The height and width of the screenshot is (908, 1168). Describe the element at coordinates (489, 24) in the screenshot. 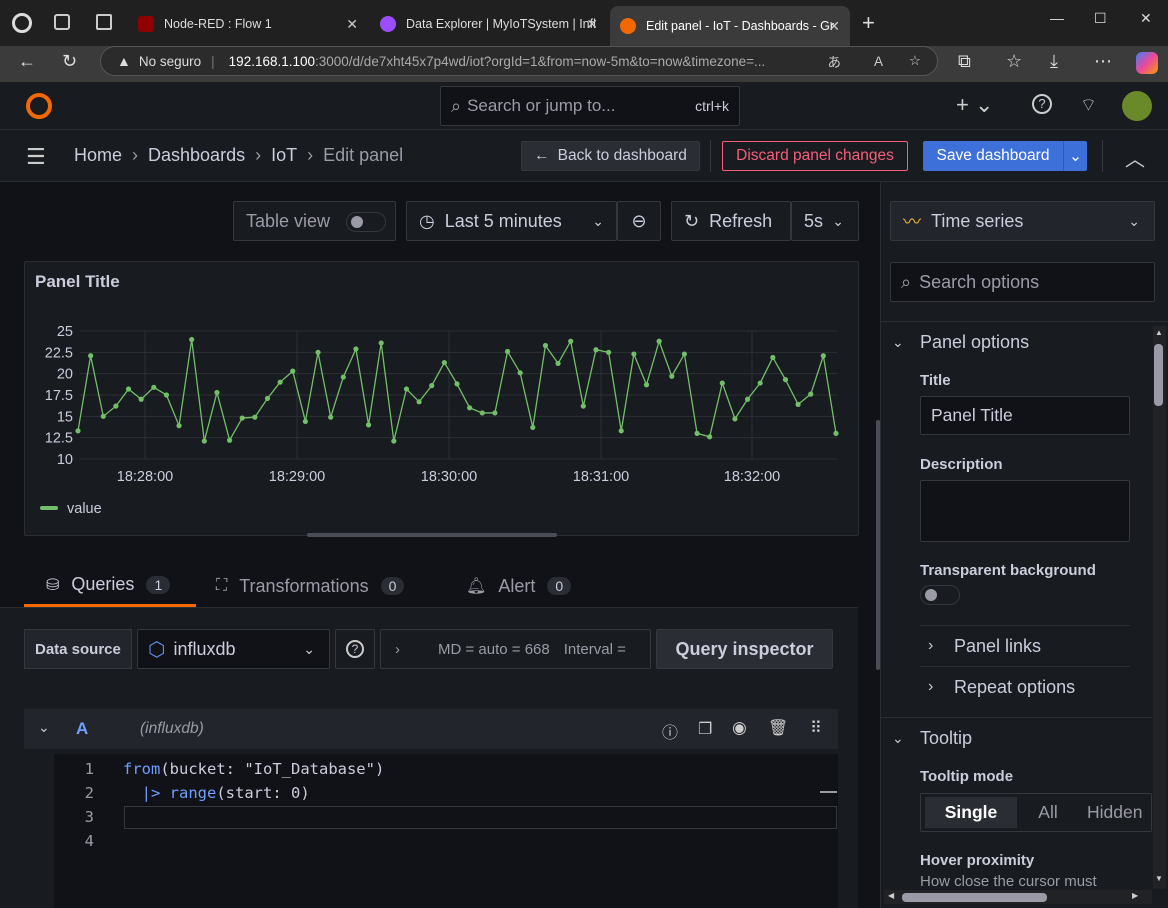

I see `tab-influx: Data Explorer | MyIoTSystem | Infl ✕` at that location.